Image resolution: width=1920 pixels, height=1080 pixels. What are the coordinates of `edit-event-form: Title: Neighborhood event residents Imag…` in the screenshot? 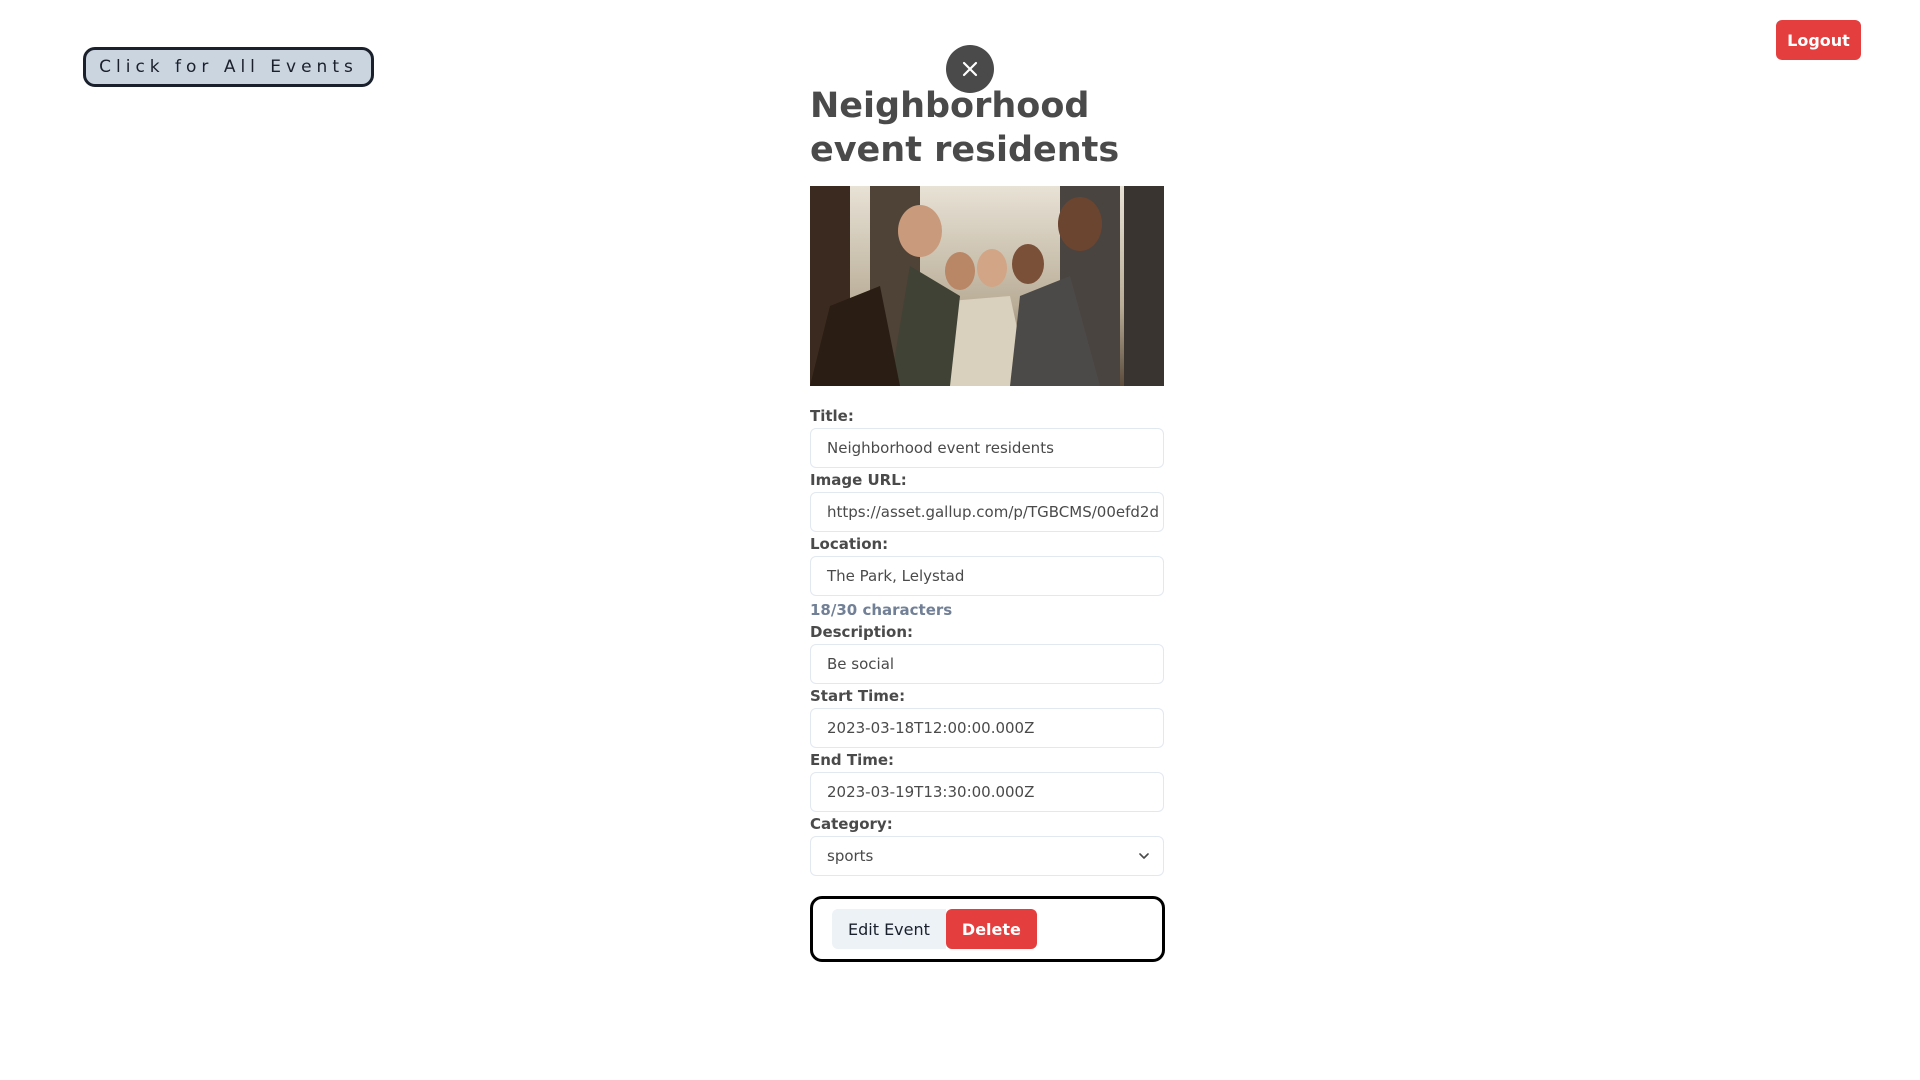 It's located at (987, 640).